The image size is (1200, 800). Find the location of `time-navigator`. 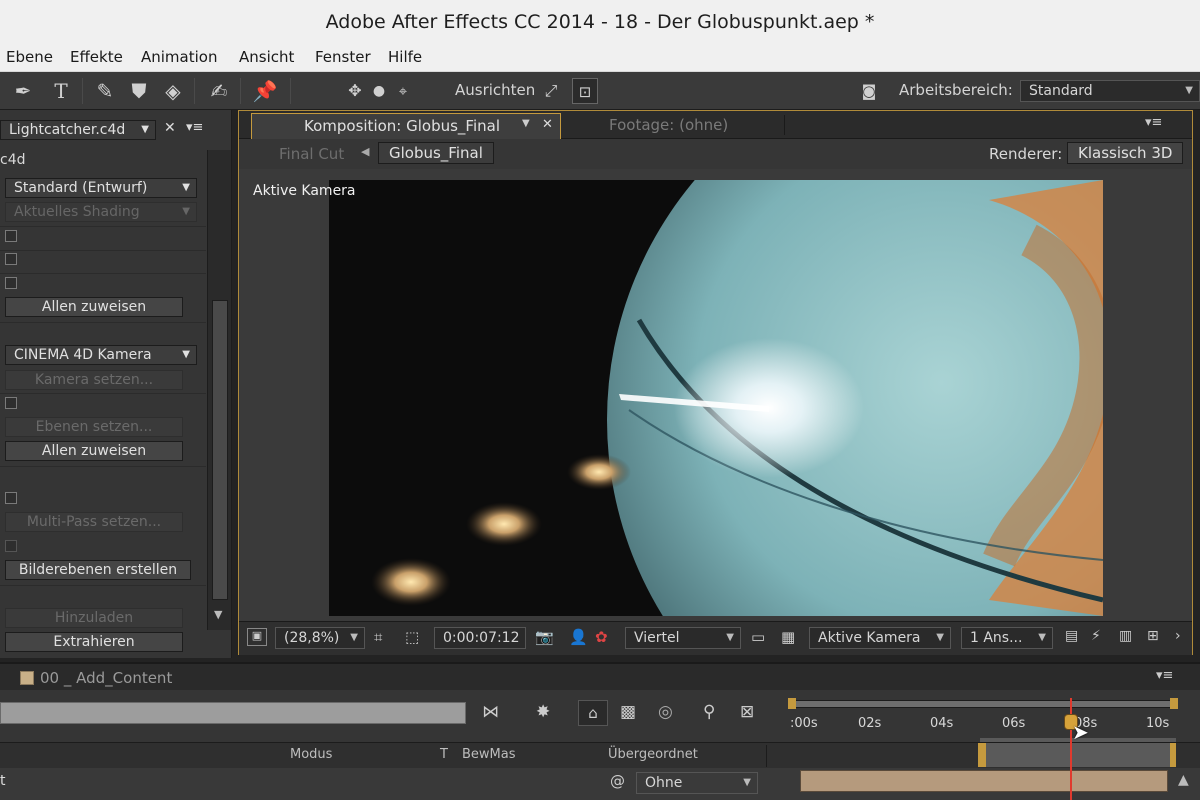

time-navigator is located at coordinates (988, 755).